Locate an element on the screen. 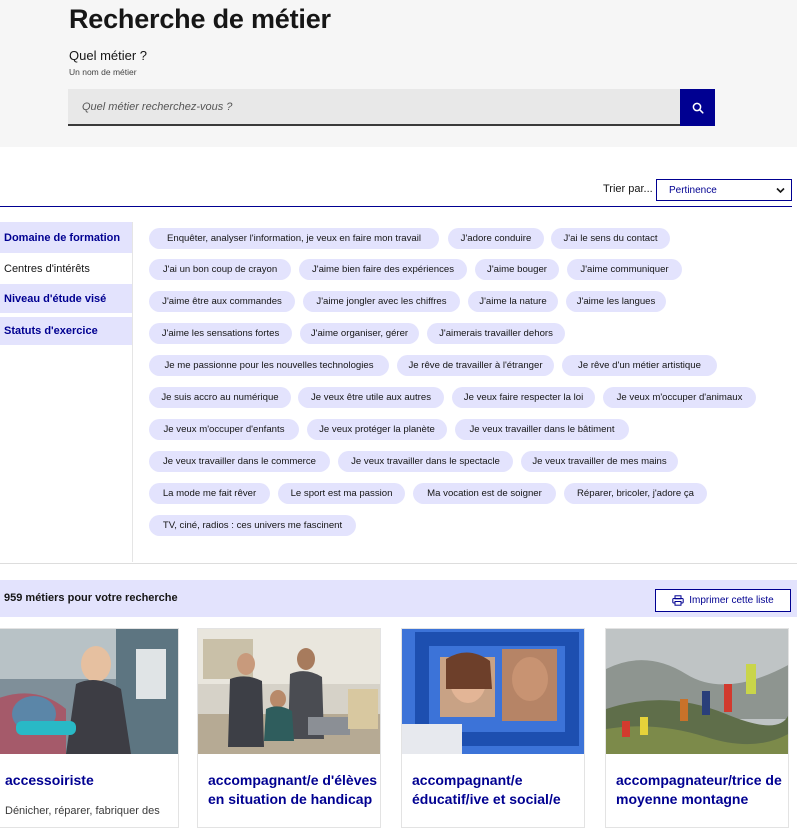  interest-tag: Je veux faire respecter la loi is located at coordinates (523, 397).